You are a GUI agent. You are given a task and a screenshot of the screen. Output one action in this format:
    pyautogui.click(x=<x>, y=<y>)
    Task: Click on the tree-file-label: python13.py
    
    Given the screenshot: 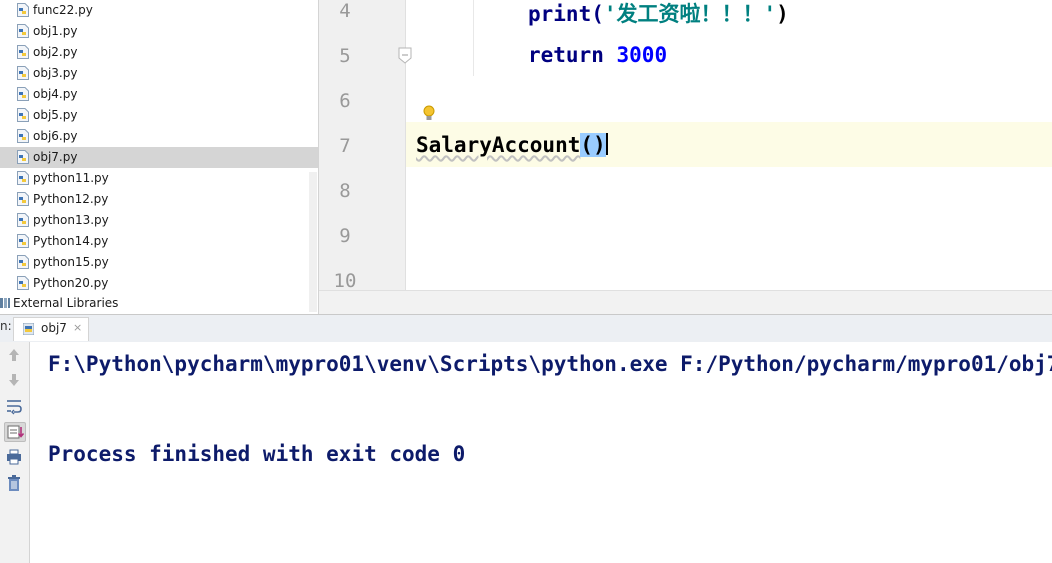 What is the action you would take?
    pyautogui.click(x=71, y=220)
    